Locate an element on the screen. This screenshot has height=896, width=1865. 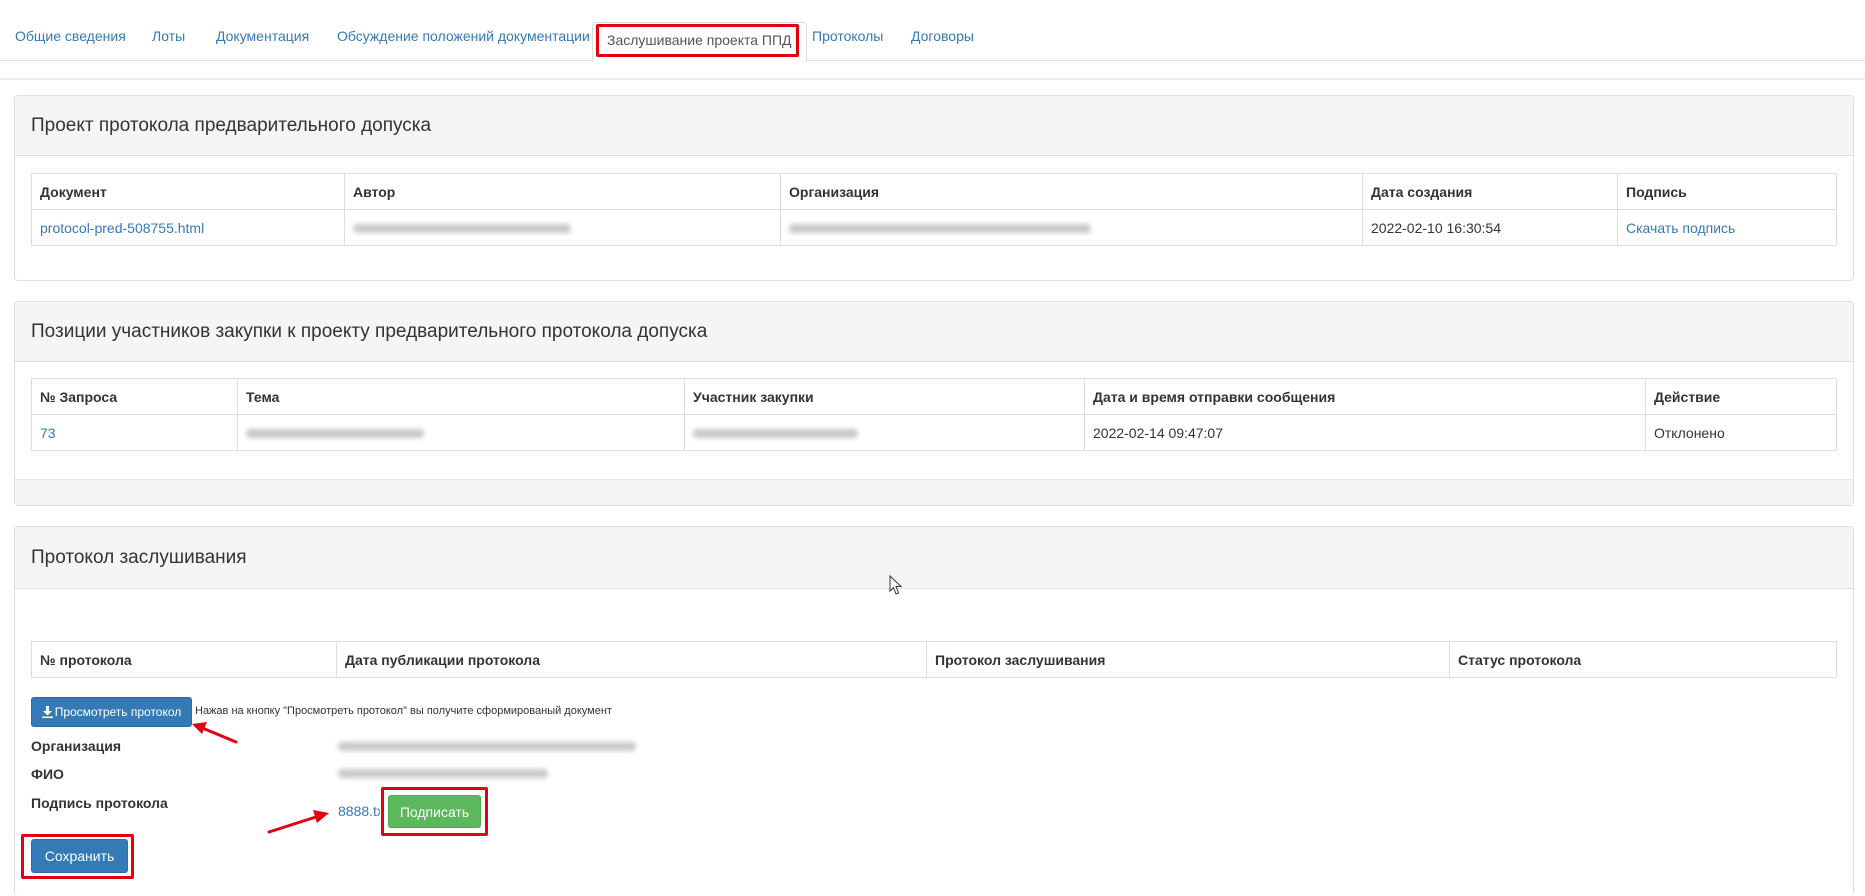
protocol-signature-label: Подпись протокола is located at coordinates (99, 803).